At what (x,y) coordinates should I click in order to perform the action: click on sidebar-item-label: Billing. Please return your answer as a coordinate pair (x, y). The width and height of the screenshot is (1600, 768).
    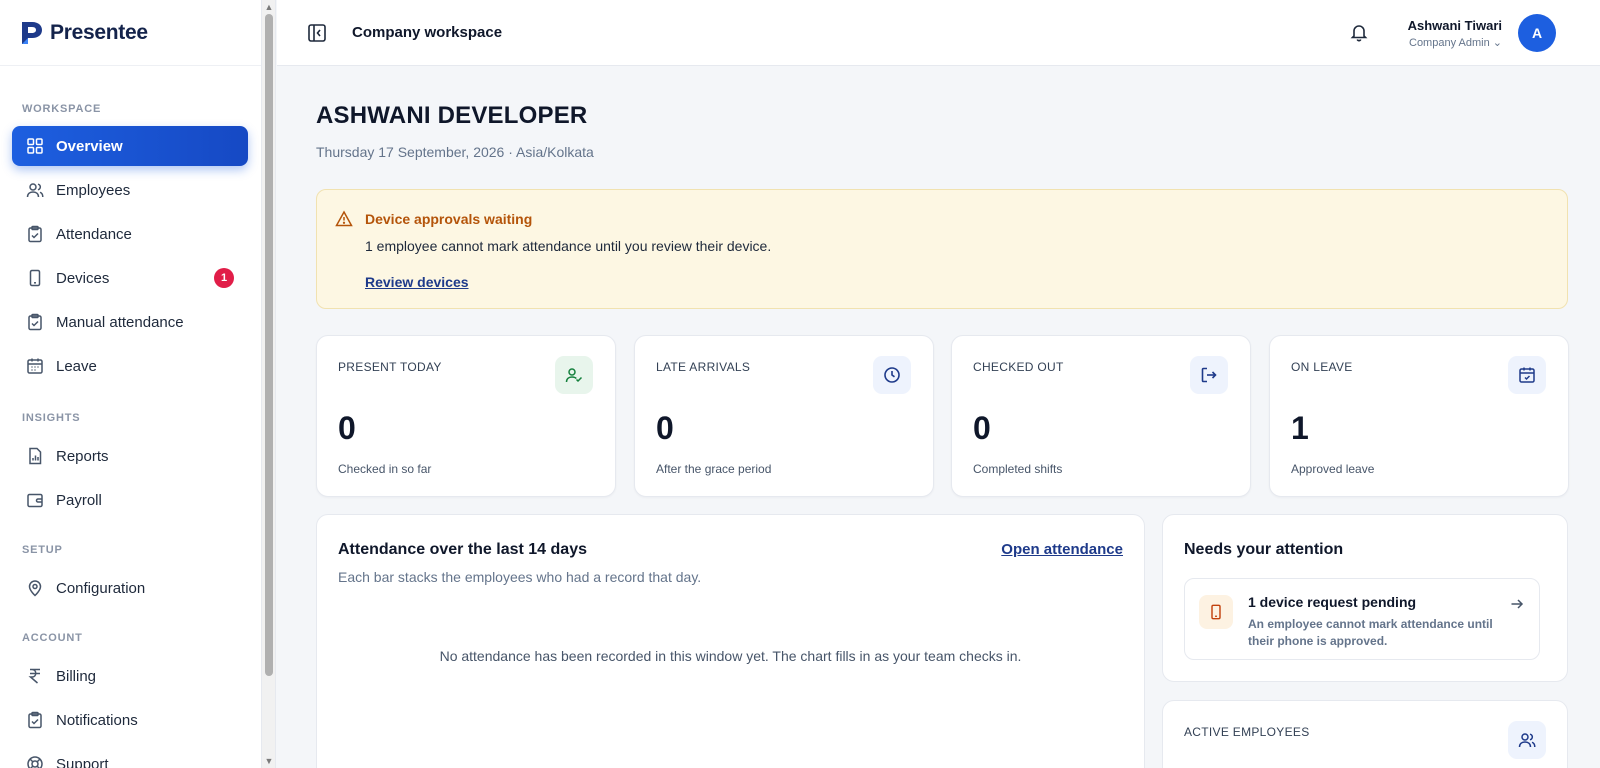
    Looking at the image, I should click on (76, 676).